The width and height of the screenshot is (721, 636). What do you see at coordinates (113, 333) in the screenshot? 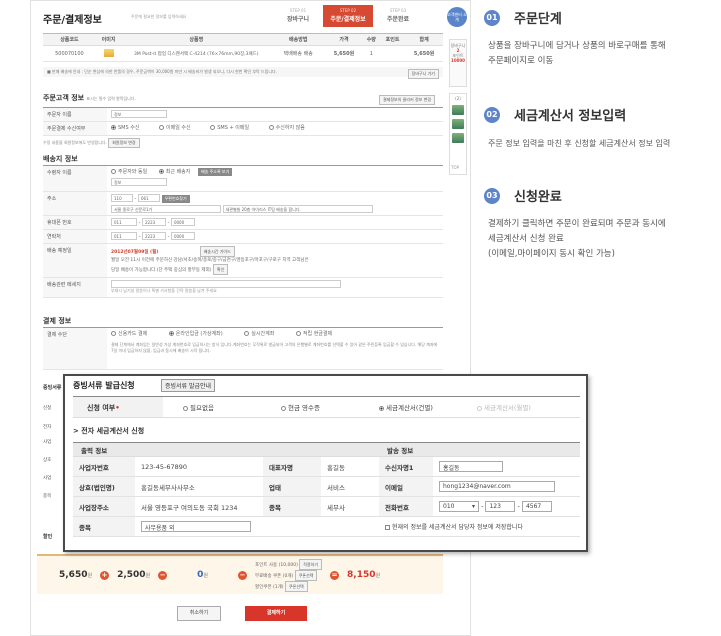
I see `radio-card` at bounding box center [113, 333].